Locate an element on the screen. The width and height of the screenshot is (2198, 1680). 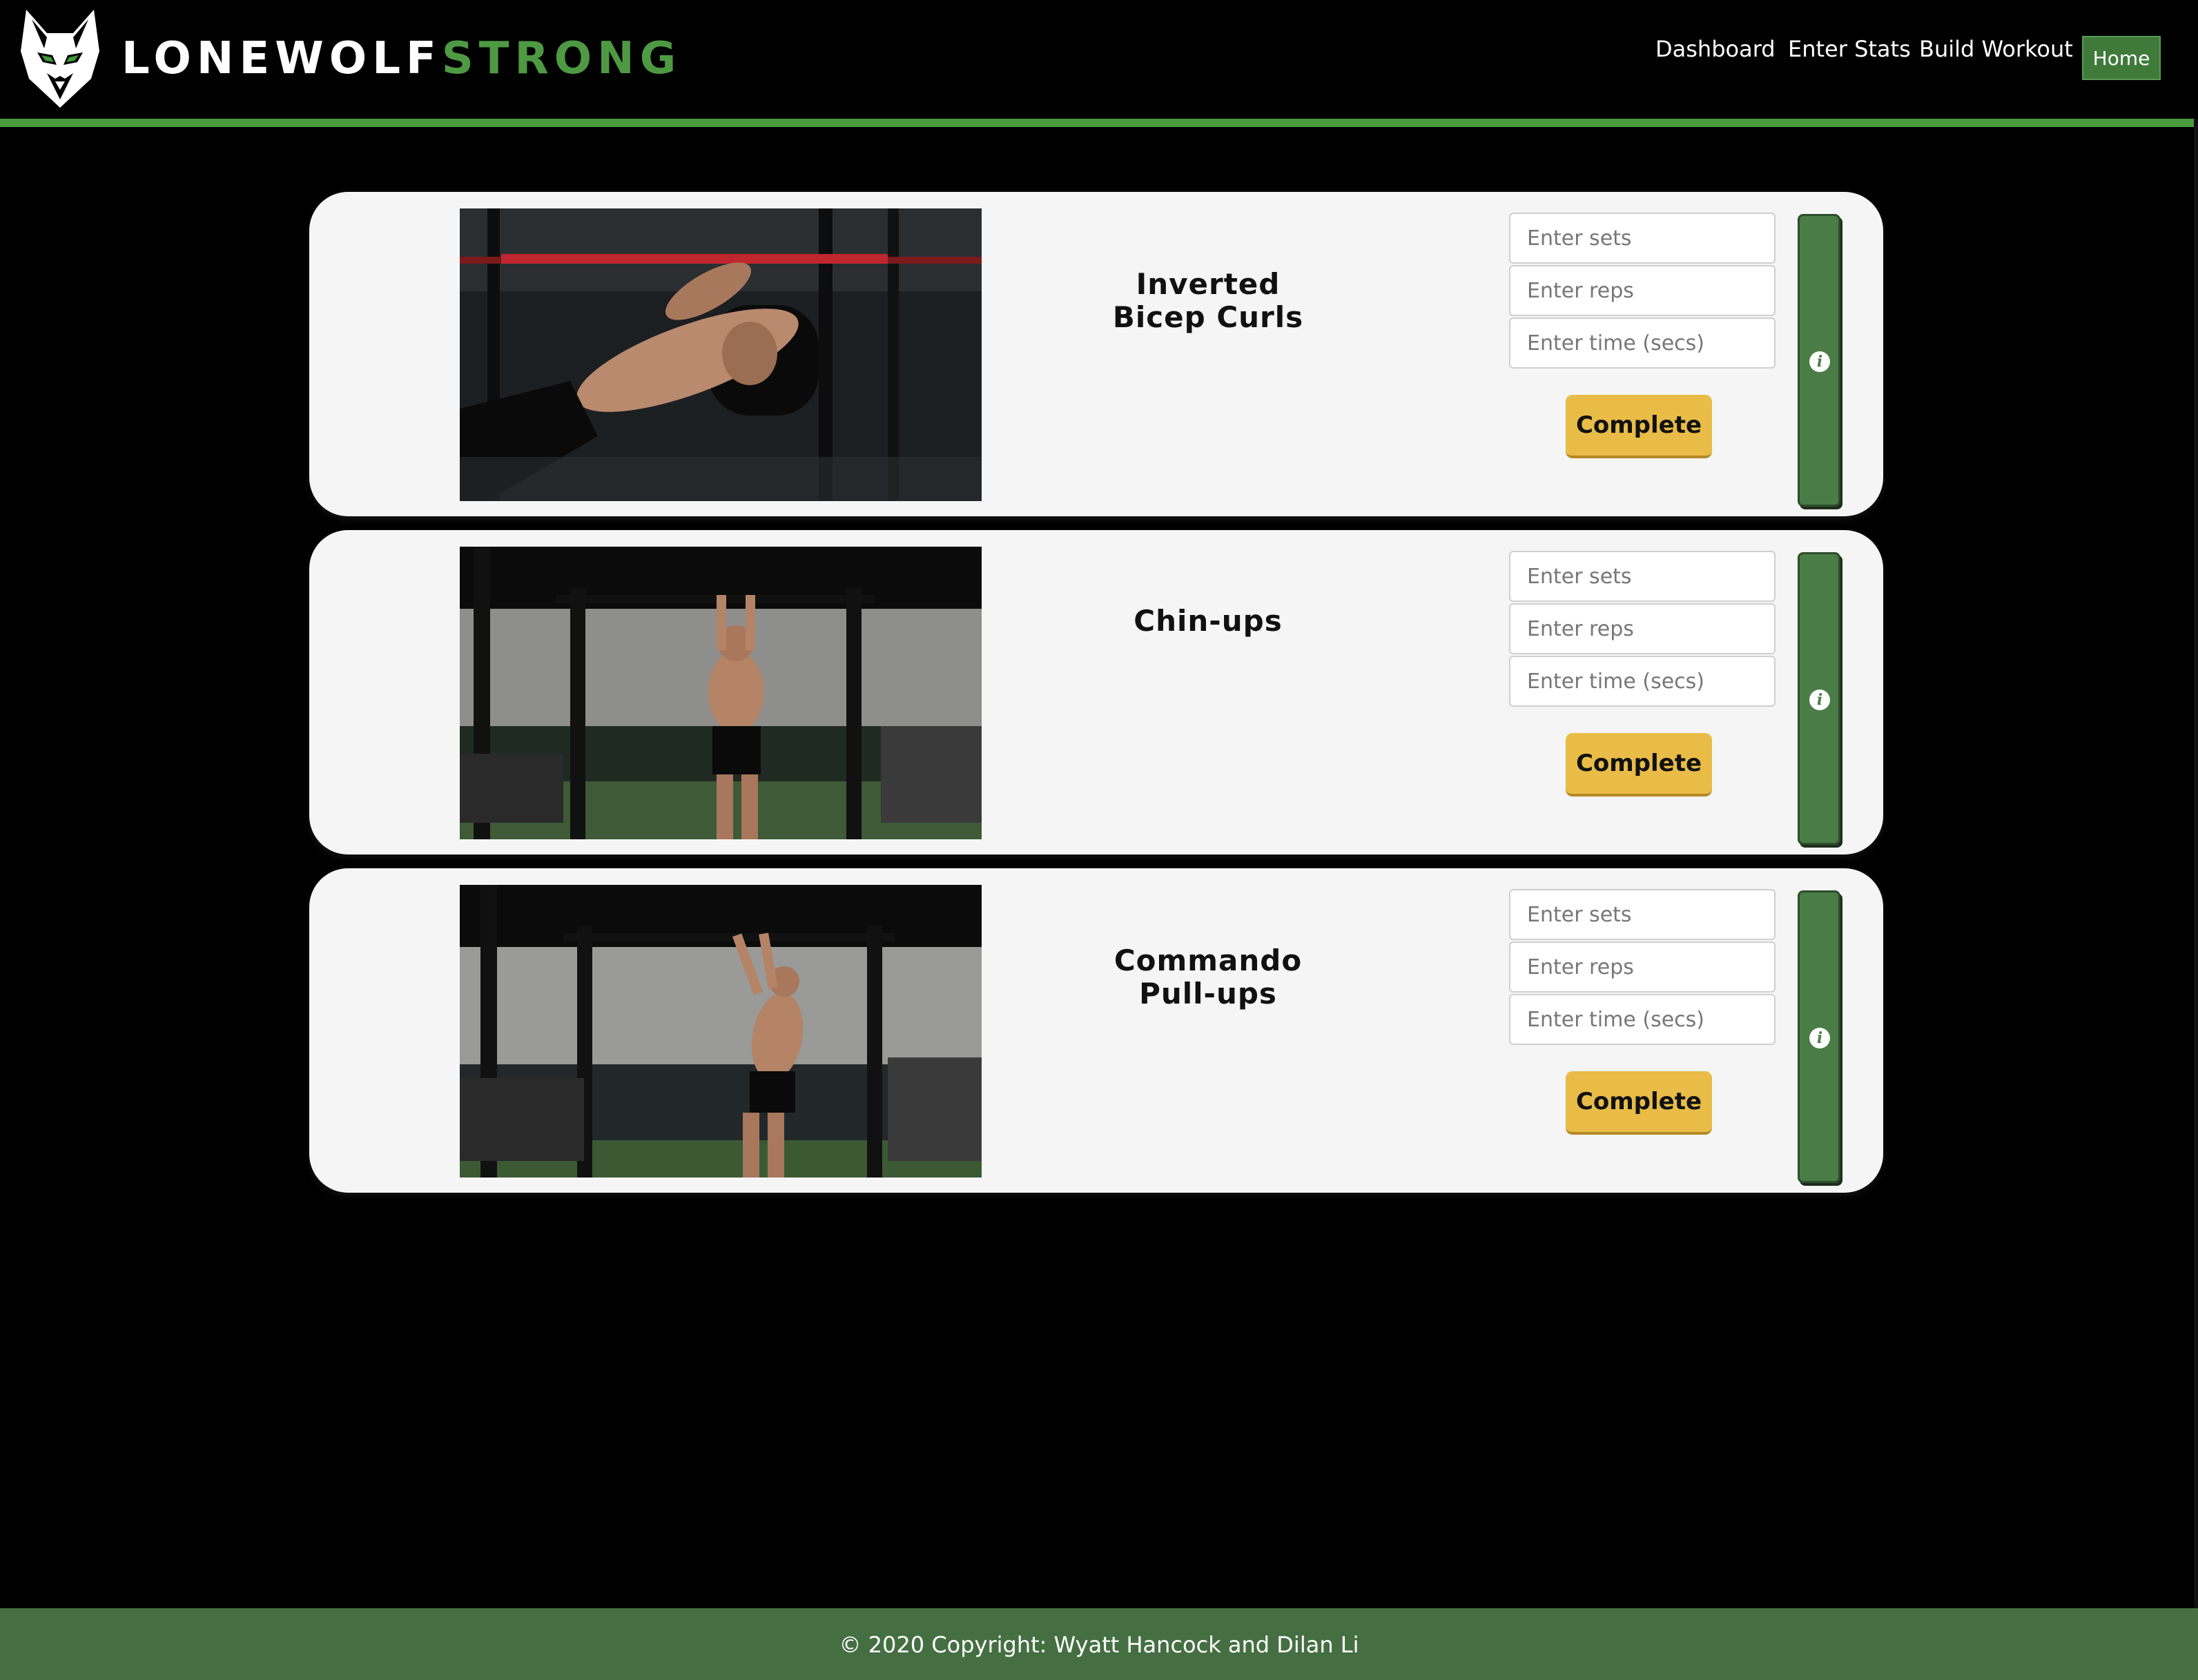
exercise-title: Chin-ups is located at coordinates (1208, 621).